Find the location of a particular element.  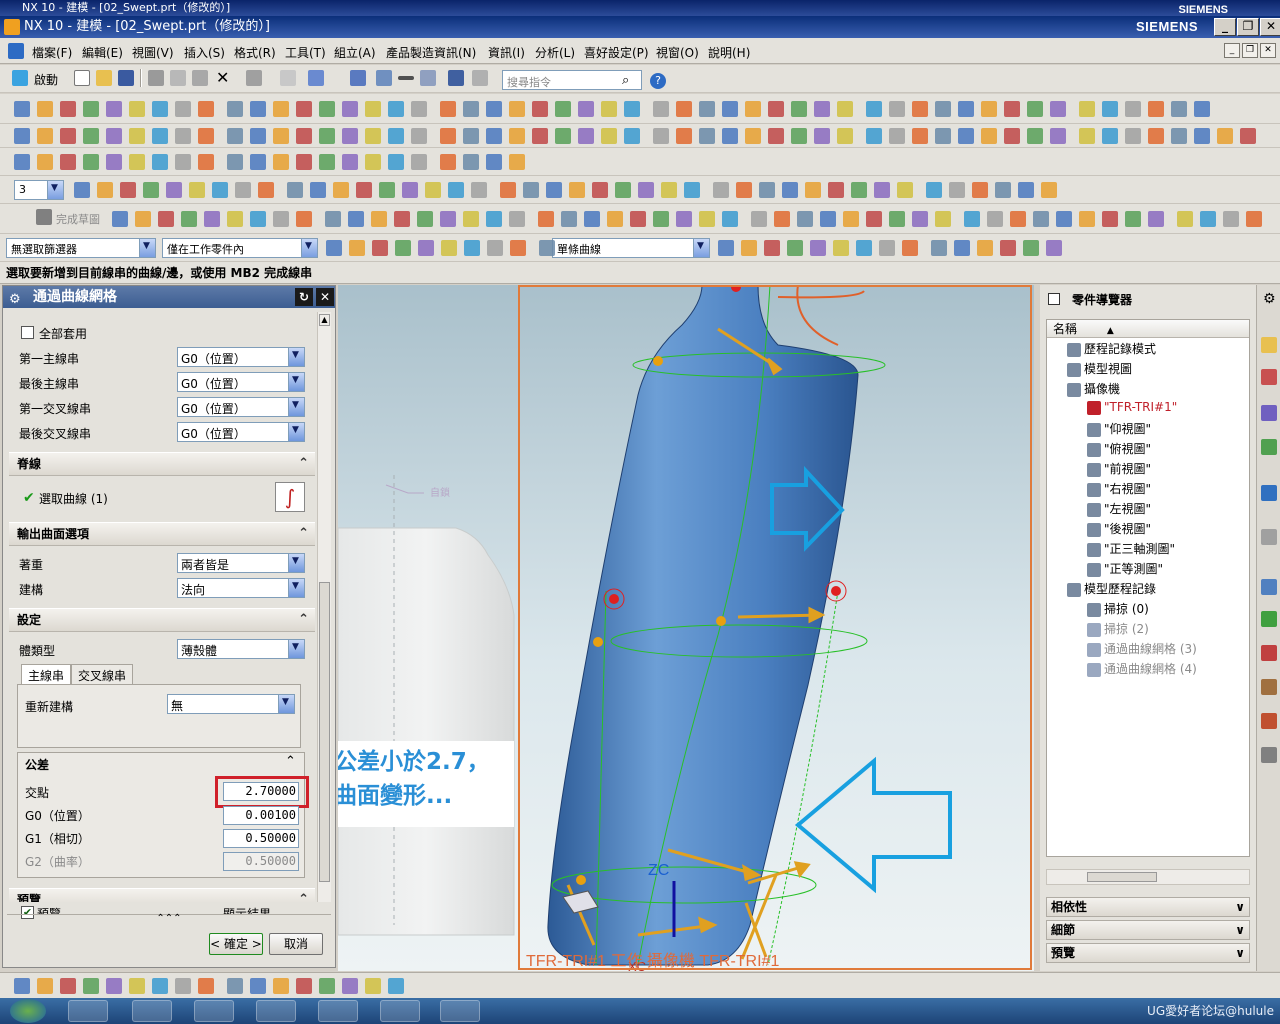

work-layer-combo: 3 is located at coordinates (39, 190).